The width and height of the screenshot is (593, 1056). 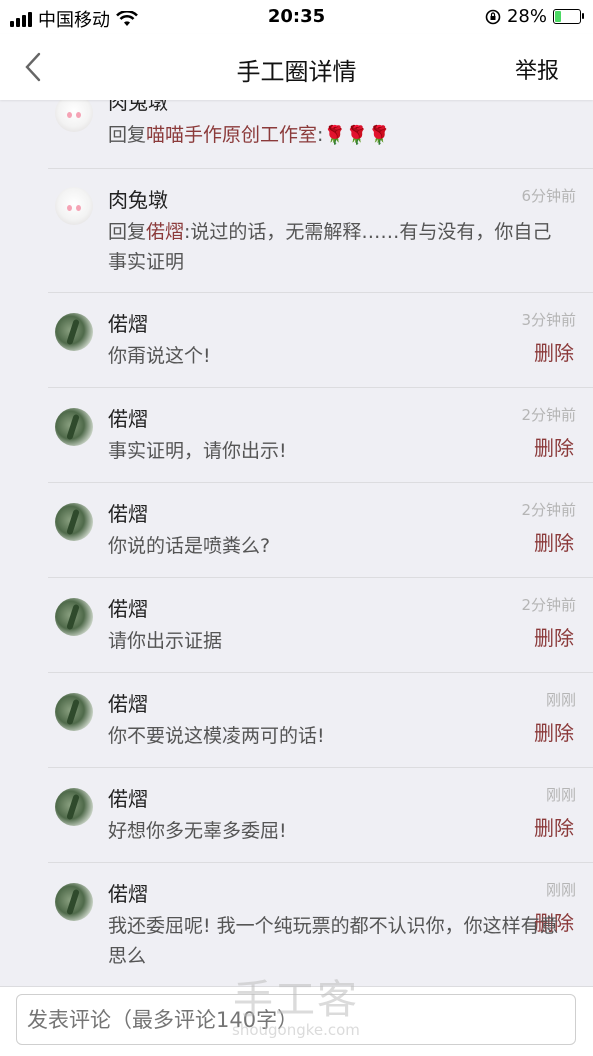 What do you see at coordinates (333, 941) in the screenshot?
I see `comment-text: 我还委屈呢! 我一个纯玩票的都不认识你，你这样有意思么` at bounding box center [333, 941].